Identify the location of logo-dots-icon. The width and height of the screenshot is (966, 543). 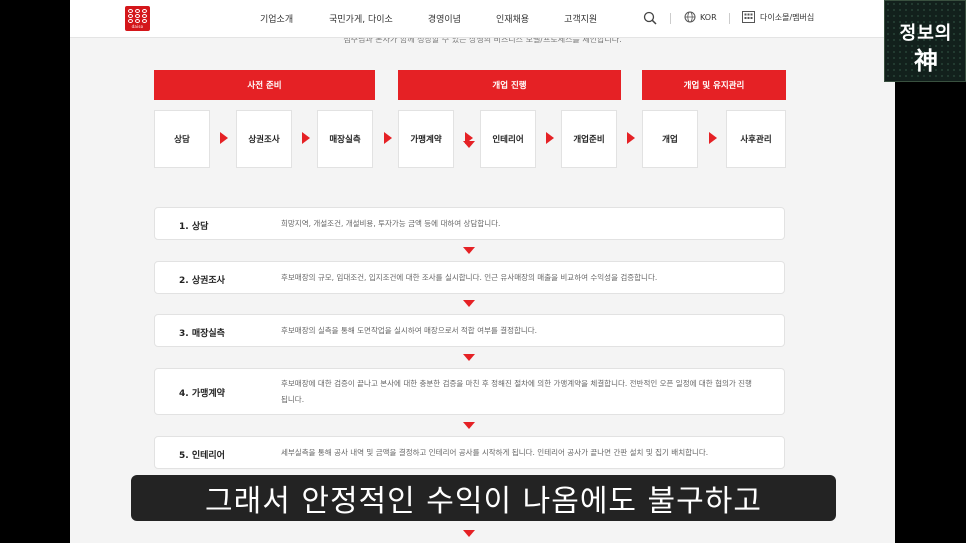
(137, 16).